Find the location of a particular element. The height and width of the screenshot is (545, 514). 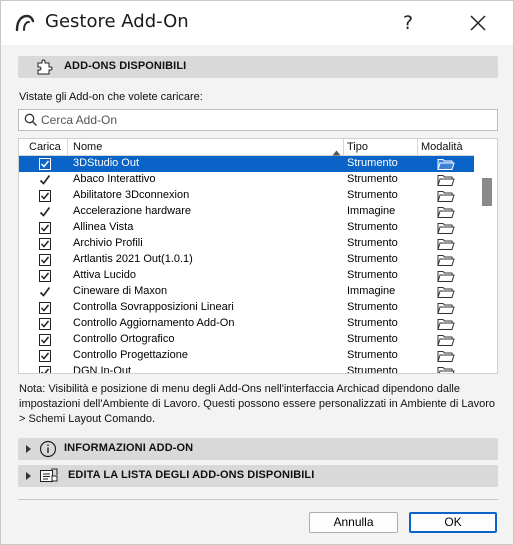

table-row: Accelerazione hardware Immagine is located at coordinates (246, 212).